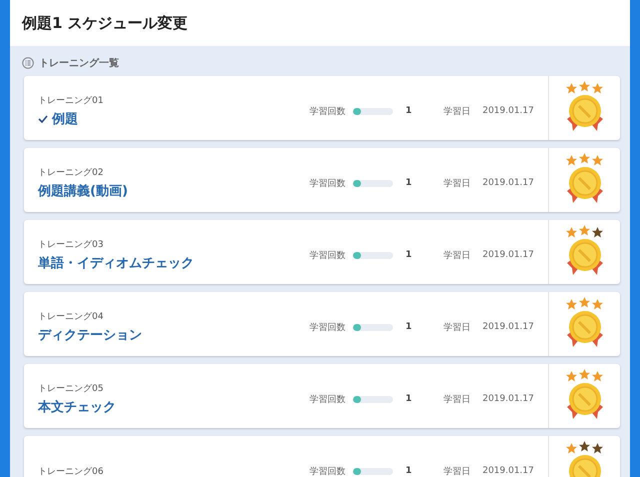  I want to click on training-title: ディクテーション, so click(90, 335).